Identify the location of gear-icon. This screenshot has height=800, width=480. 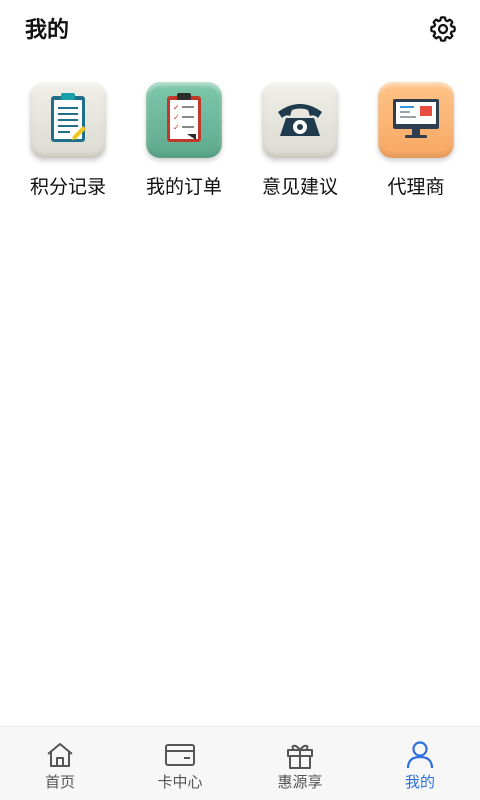
(443, 31).